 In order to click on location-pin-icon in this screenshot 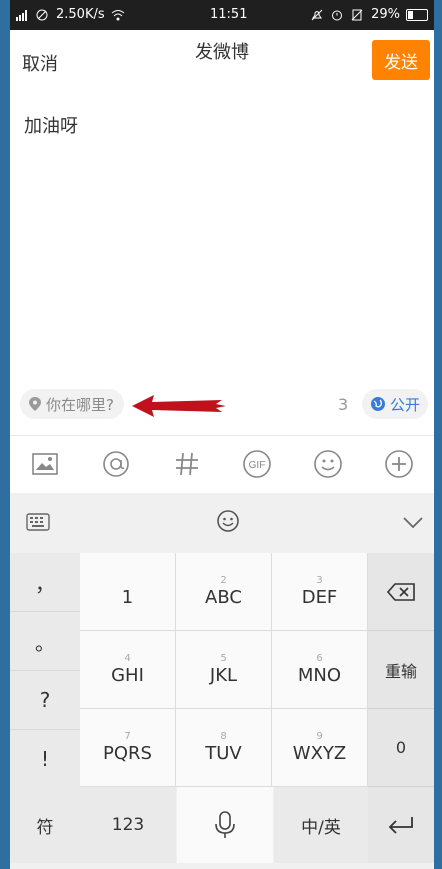, I will do `click(35, 404)`.